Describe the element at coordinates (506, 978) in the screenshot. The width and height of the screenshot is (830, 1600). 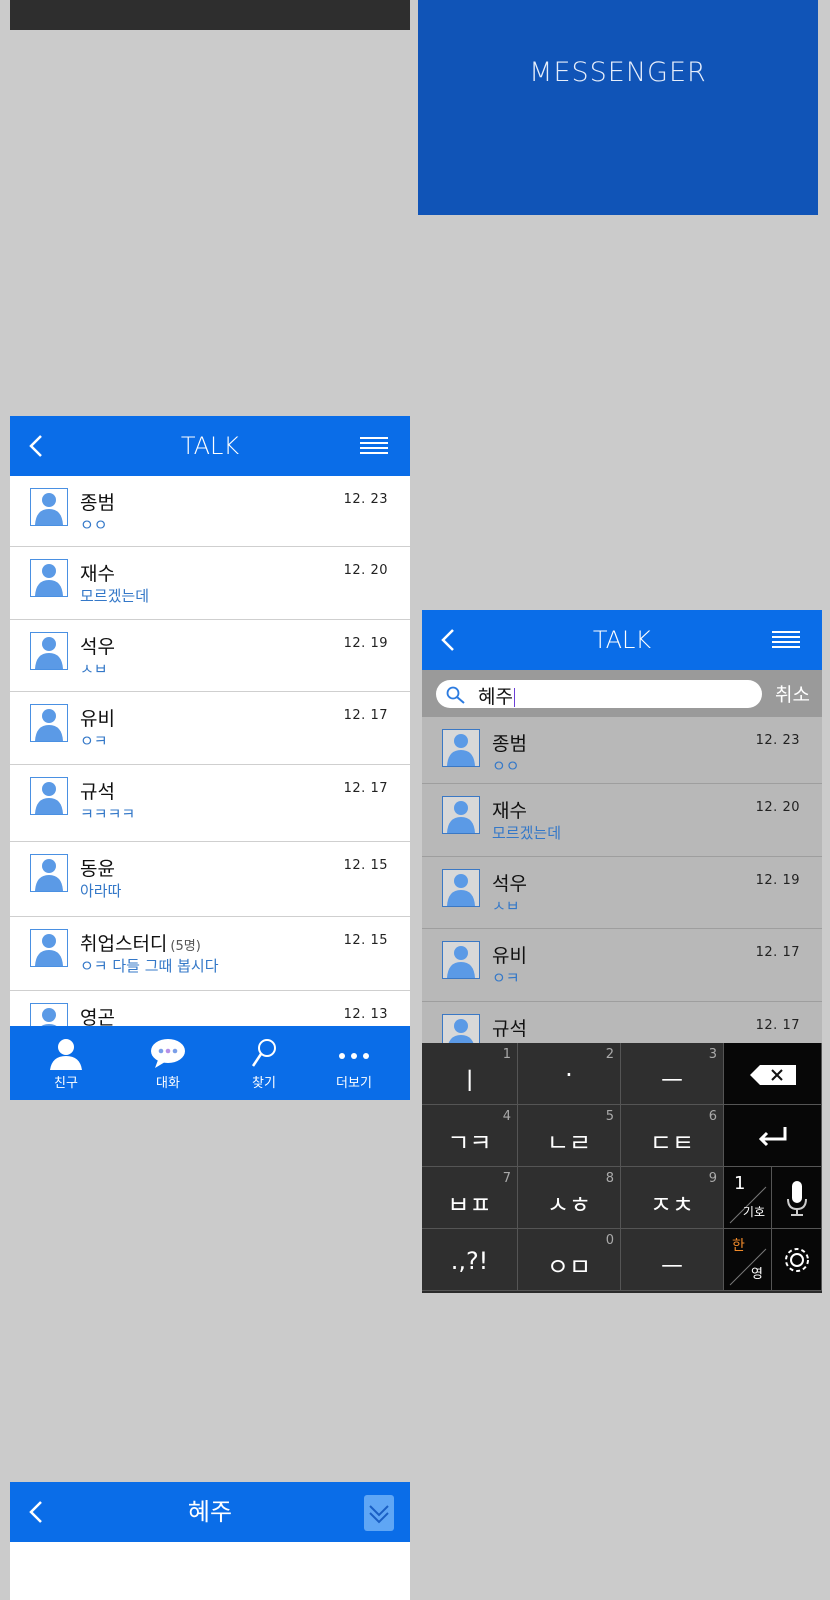
I see `last-message: ㅇㅋ` at that location.